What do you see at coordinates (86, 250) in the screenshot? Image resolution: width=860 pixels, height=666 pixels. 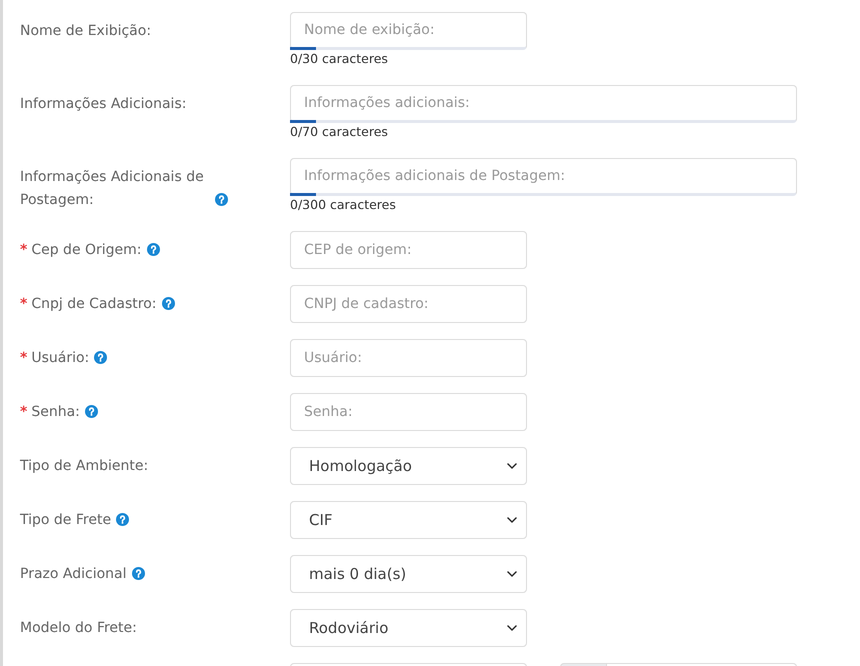 I see `field-label: Cep de Origem:` at bounding box center [86, 250].